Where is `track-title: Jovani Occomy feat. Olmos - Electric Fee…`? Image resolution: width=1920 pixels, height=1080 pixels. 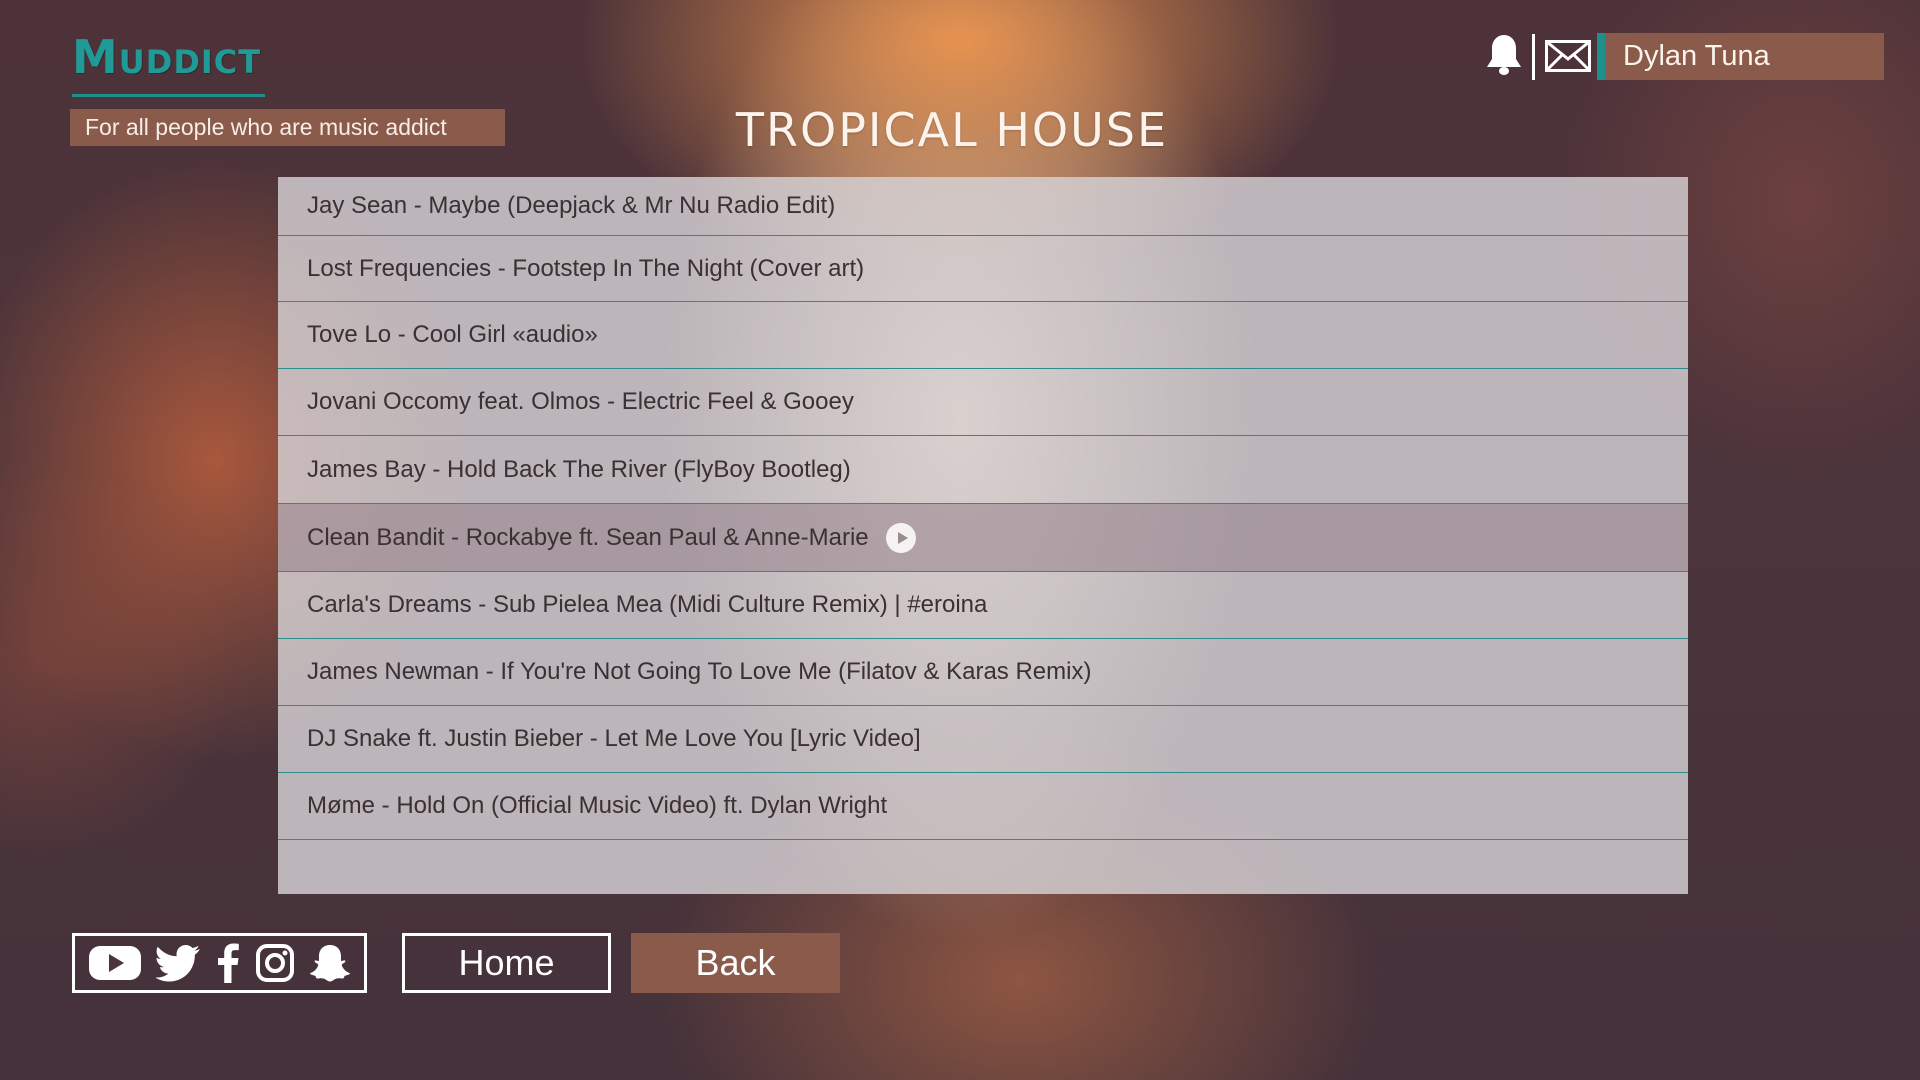
track-title: Jovani Occomy feat. Olmos - Electric Fee… is located at coordinates (580, 401).